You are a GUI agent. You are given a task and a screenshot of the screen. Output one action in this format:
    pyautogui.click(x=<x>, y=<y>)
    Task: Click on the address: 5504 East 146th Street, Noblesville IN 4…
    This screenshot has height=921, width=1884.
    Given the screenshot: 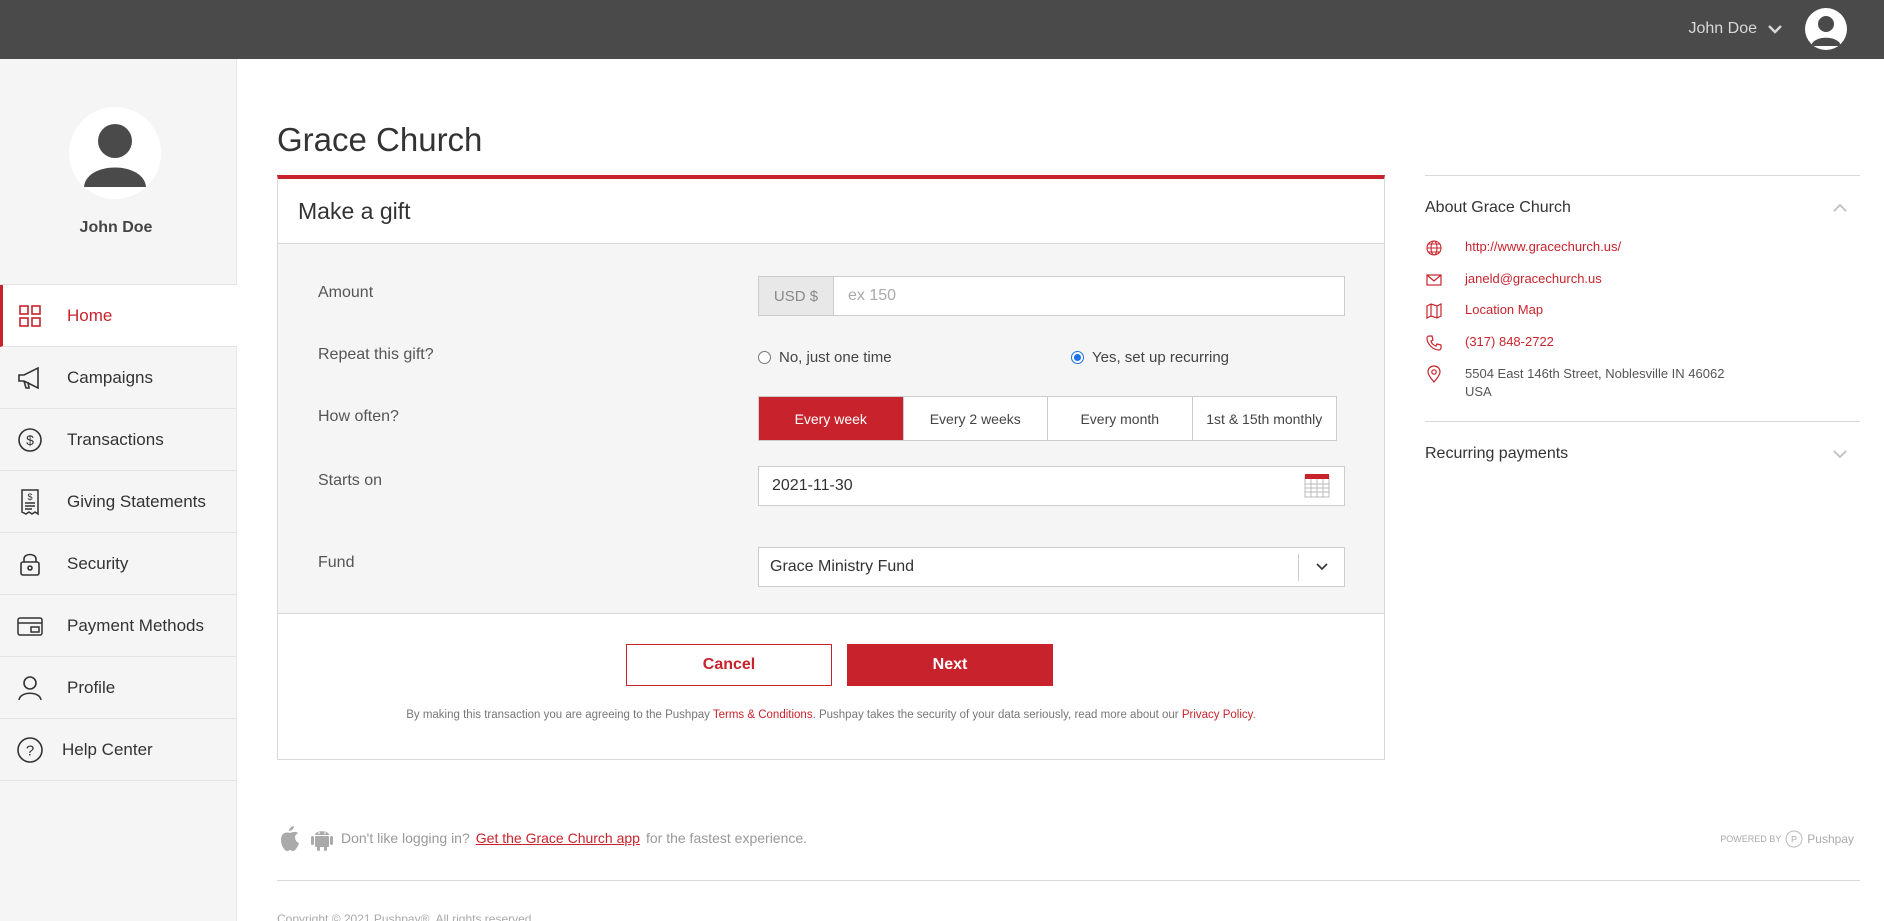 What is the action you would take?
    pyautogui.click(x=1594, y=383)
    